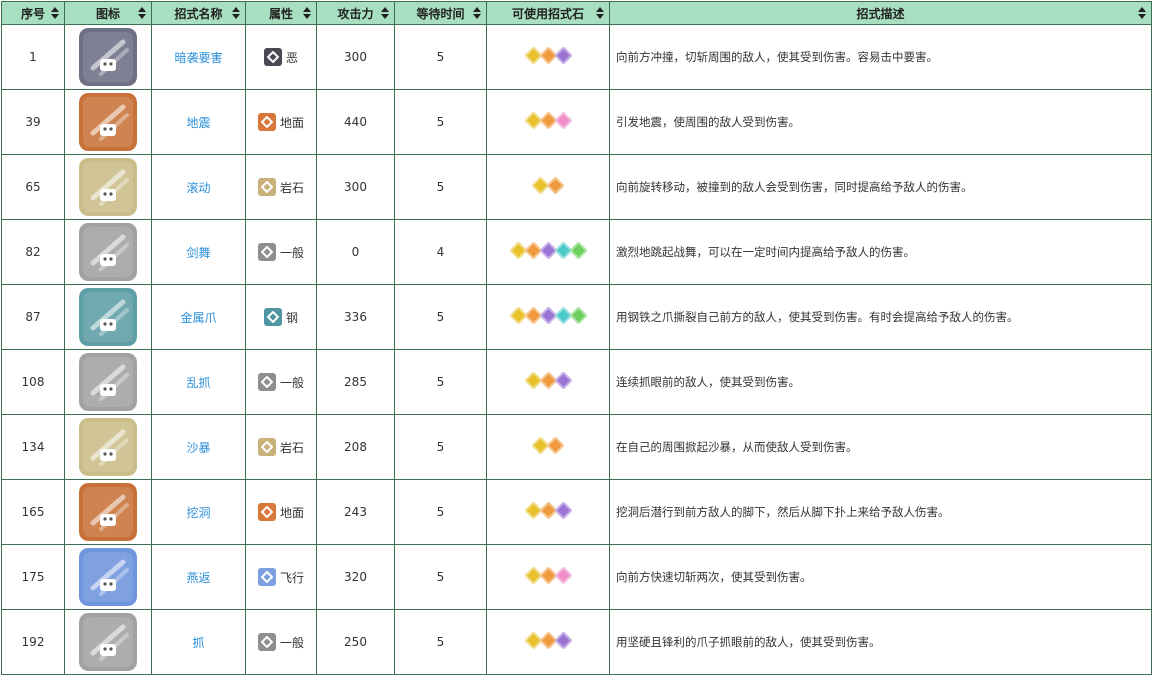  I want to click on move-name-link: 滚动, so click(198, 188).